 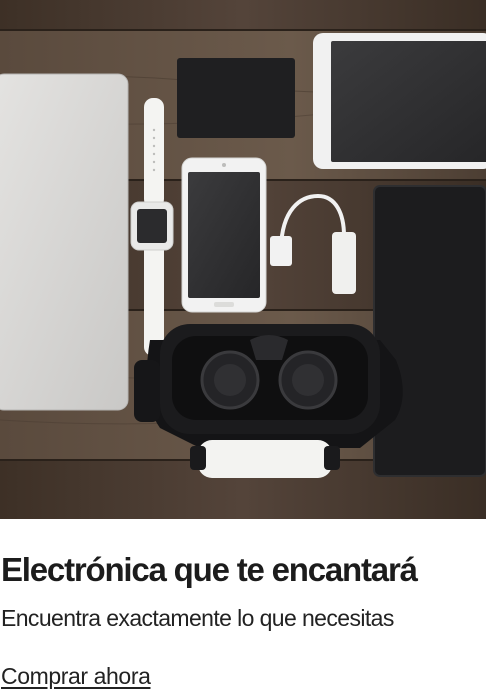 I want to click on device-case-icon, so click(x=430, y=331).